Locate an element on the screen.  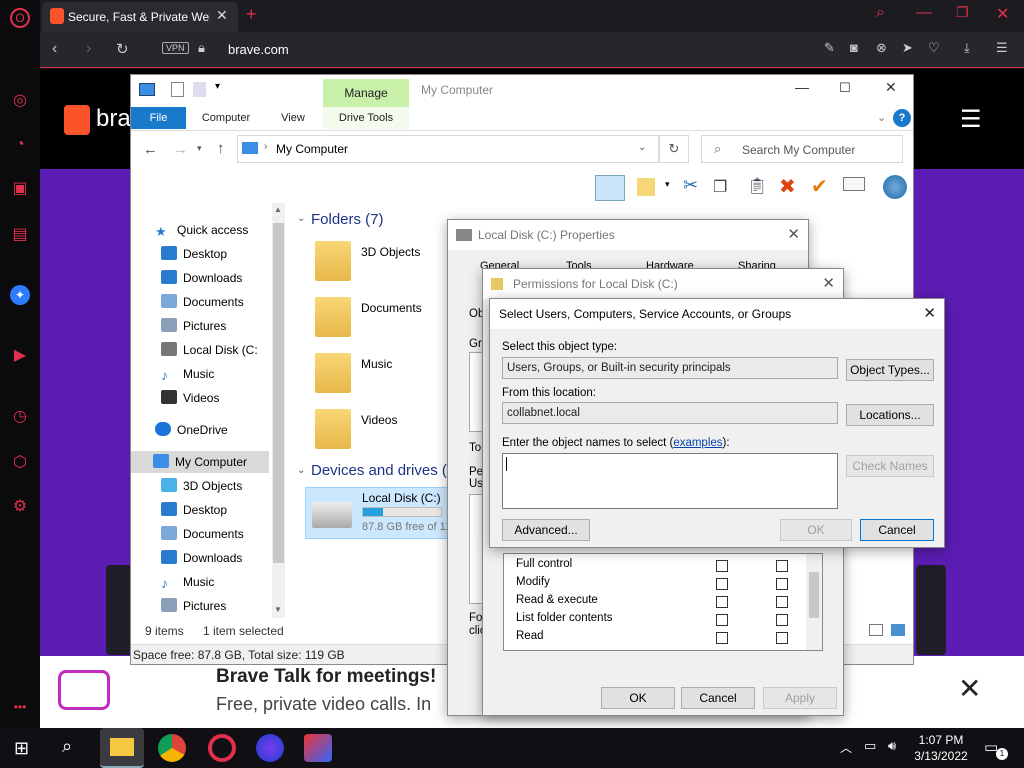
scroll-up-icon: ▲ is located at coordinates (278, 209).